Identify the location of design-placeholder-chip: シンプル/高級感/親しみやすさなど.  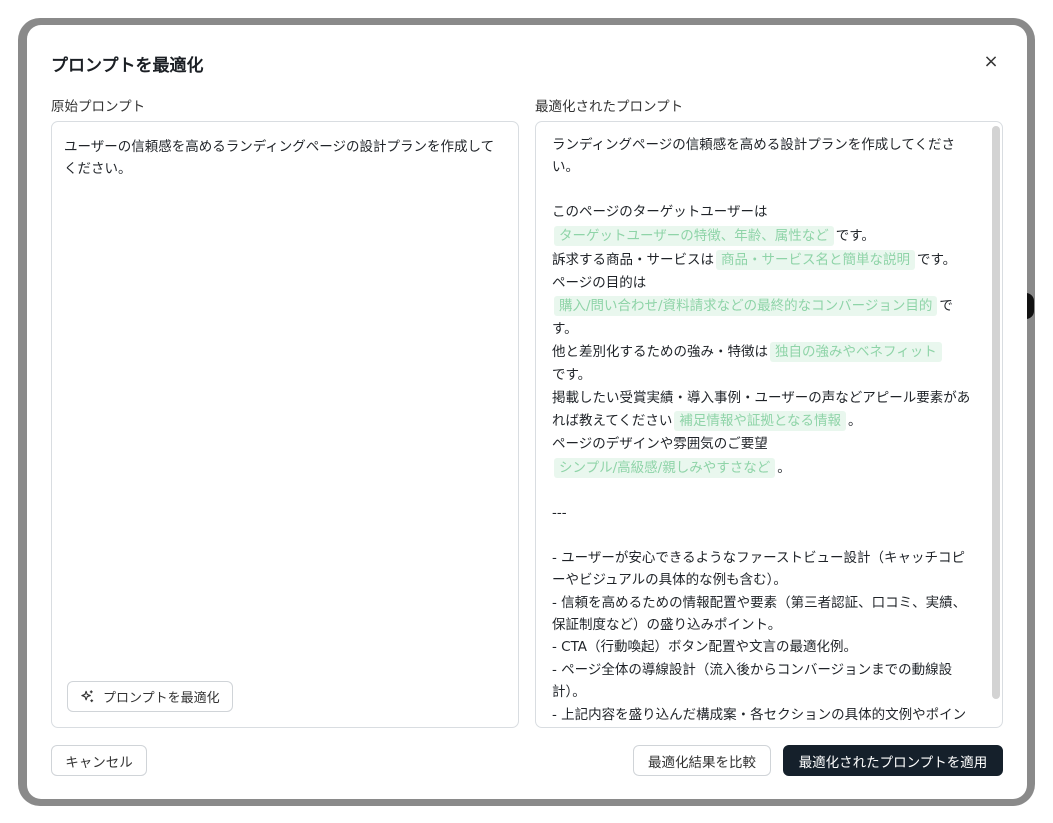
(665, 467).